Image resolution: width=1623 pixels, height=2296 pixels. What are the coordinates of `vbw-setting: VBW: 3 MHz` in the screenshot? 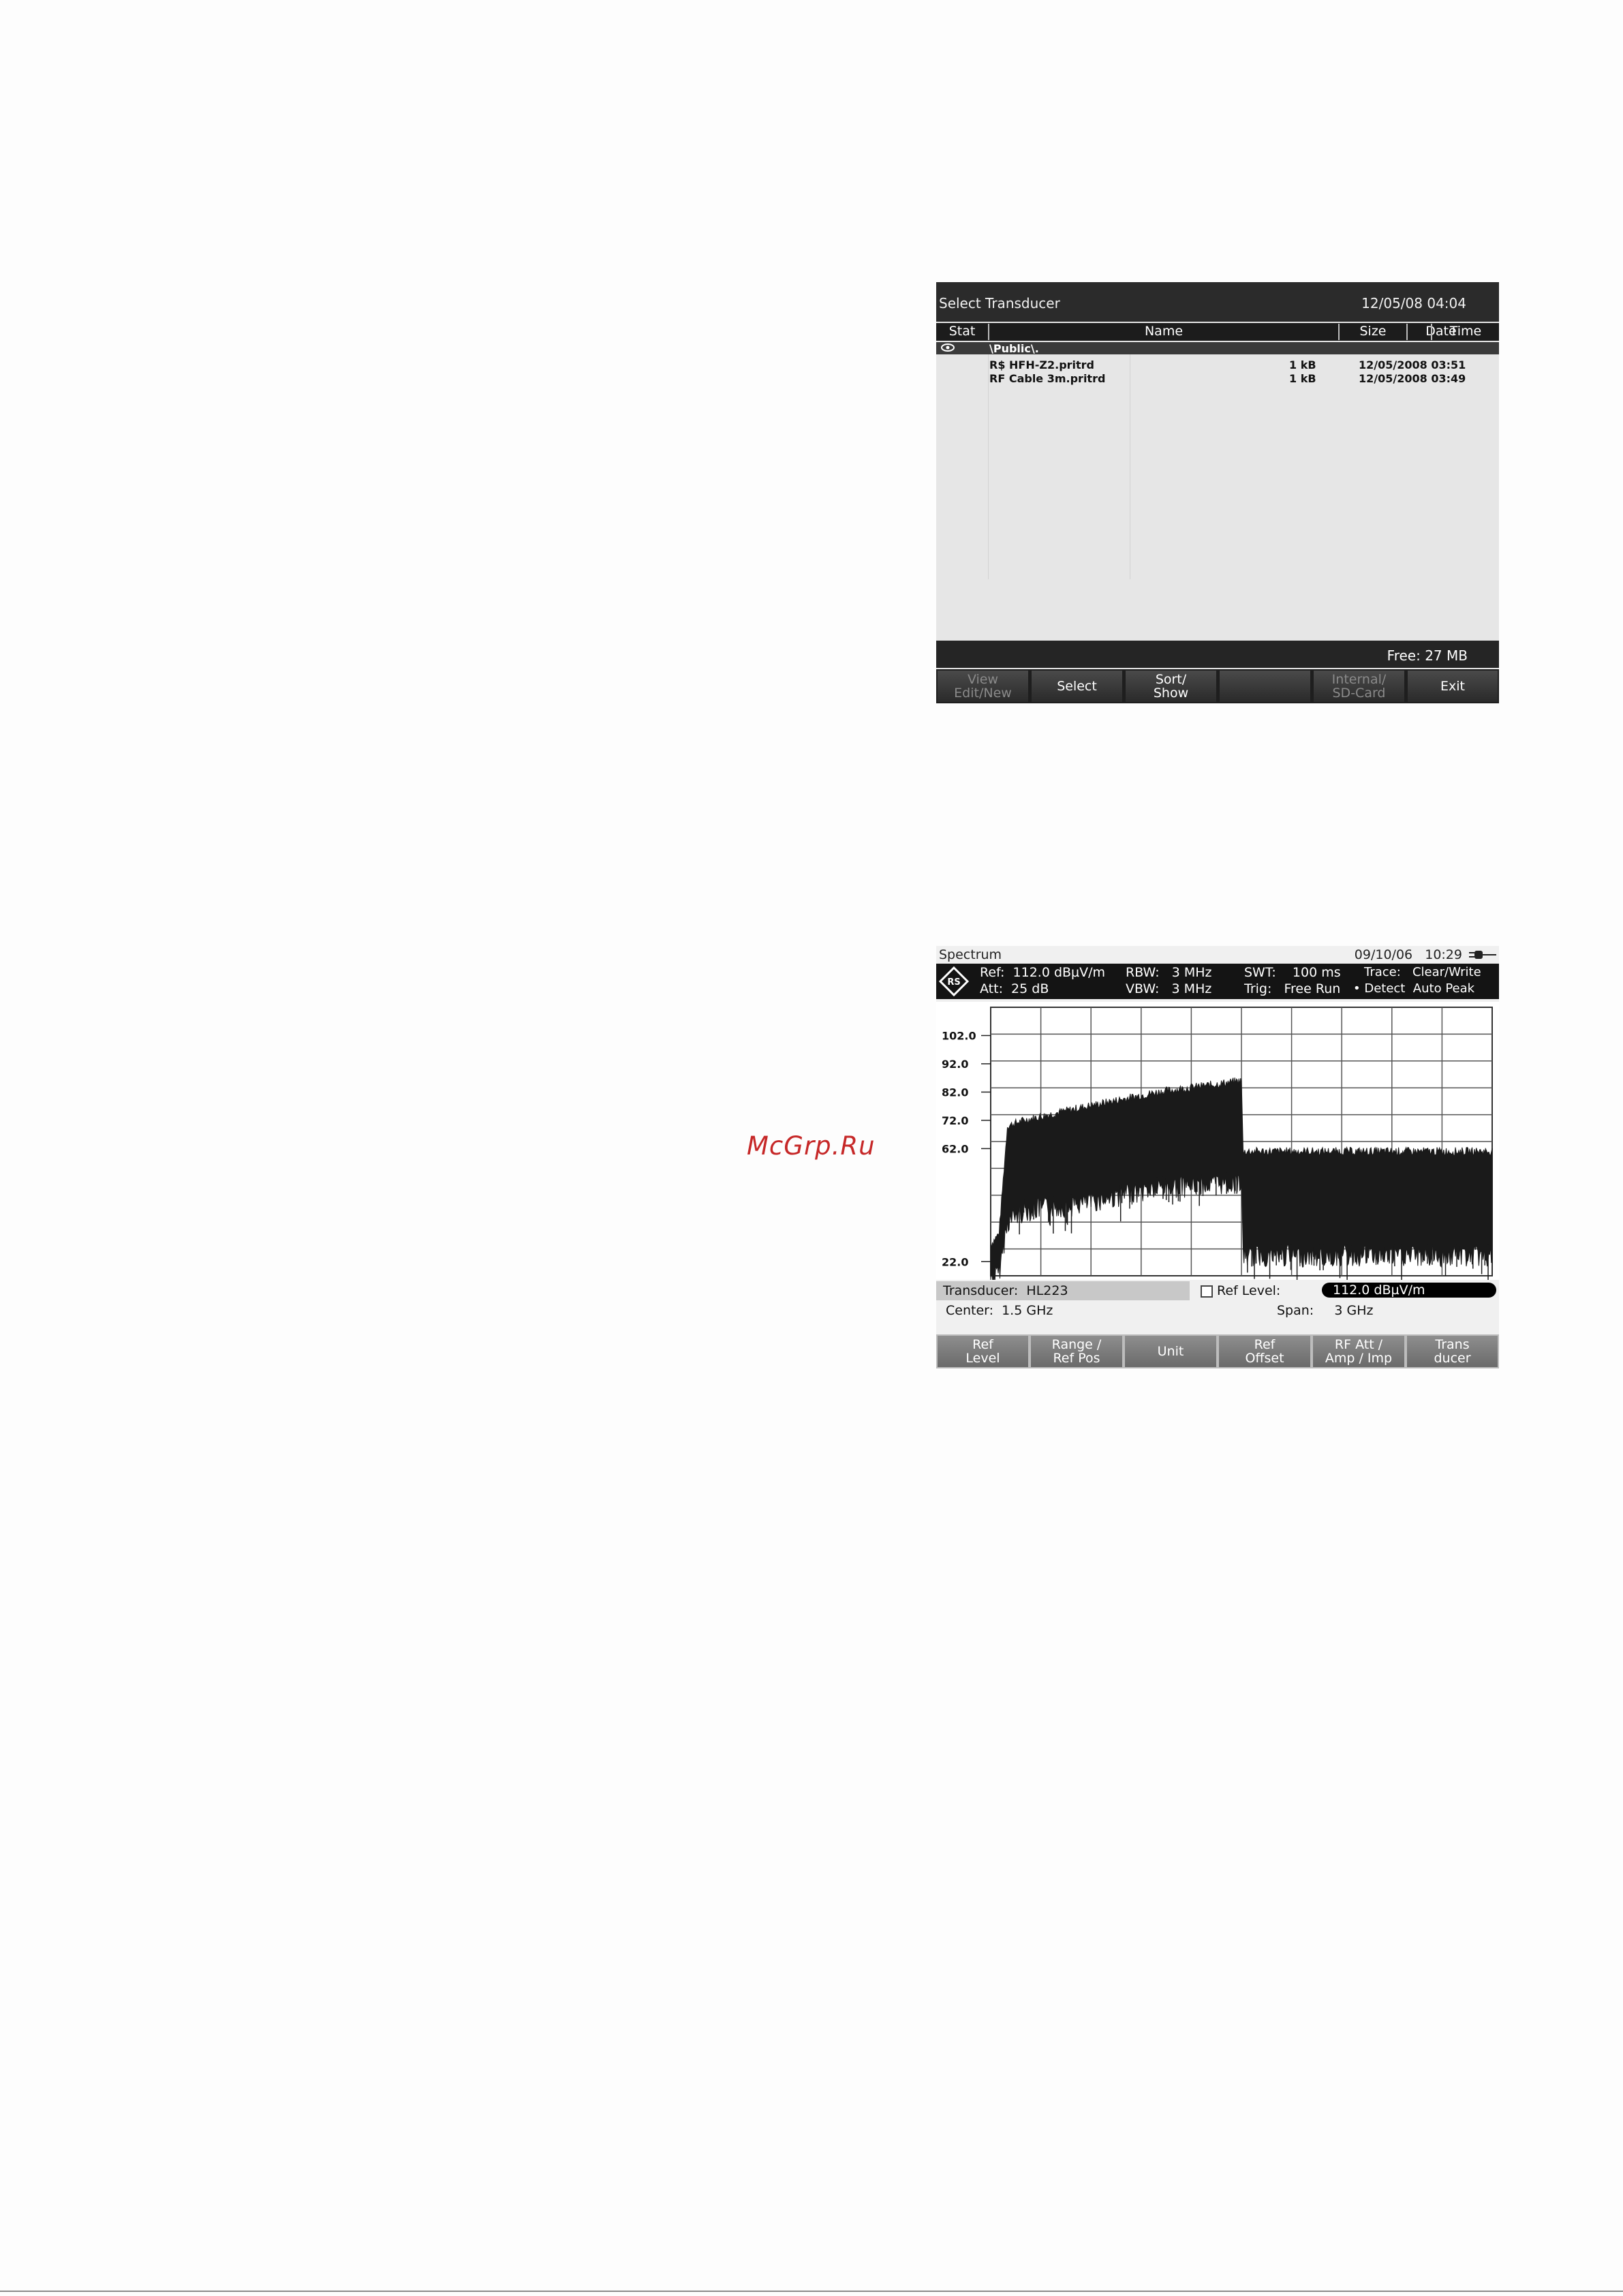 It's located at (1169, 988).